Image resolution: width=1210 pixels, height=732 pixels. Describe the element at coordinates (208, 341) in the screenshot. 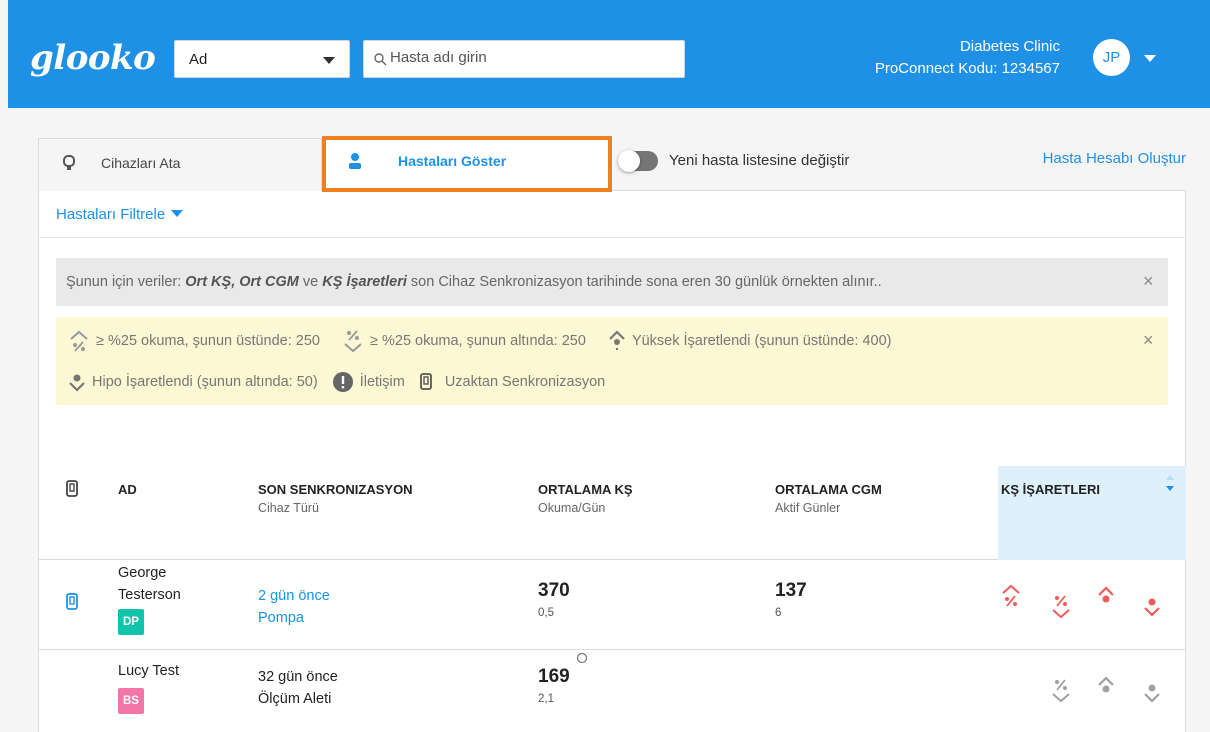

I see `legend-above-label: ≥ %25 okuma, şunun üstünde: 250` at that location.